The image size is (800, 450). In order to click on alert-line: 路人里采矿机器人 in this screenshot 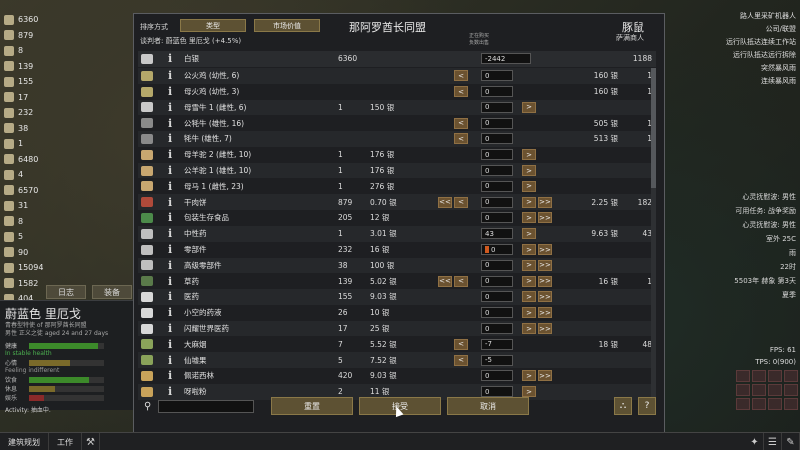, I will do `click(758, 16)`.